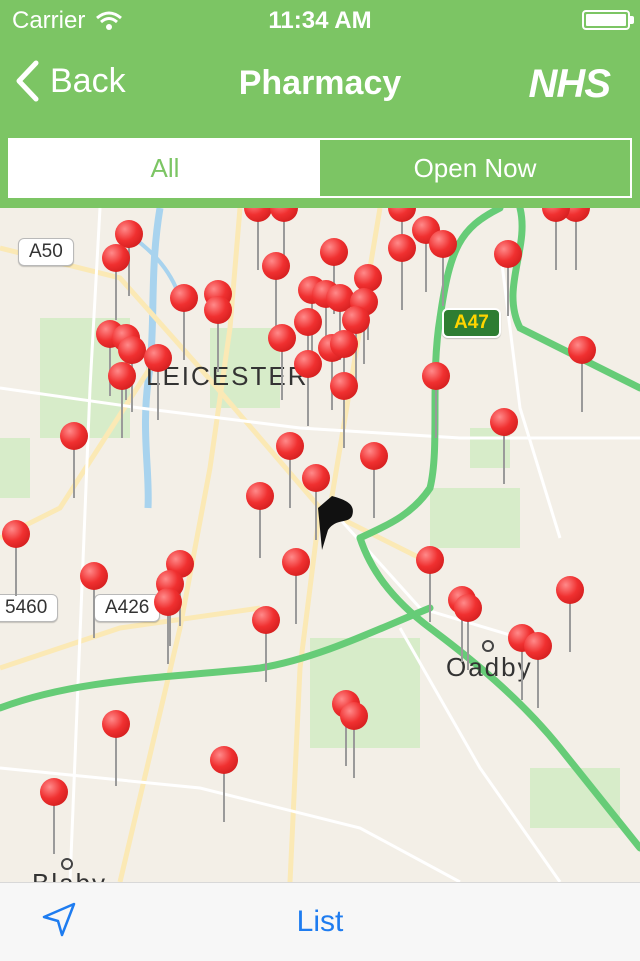 Image resolution: width=640 pixels, height=961 pixels. I want to click on road-label-b5460: 5460, so click(29, 608).